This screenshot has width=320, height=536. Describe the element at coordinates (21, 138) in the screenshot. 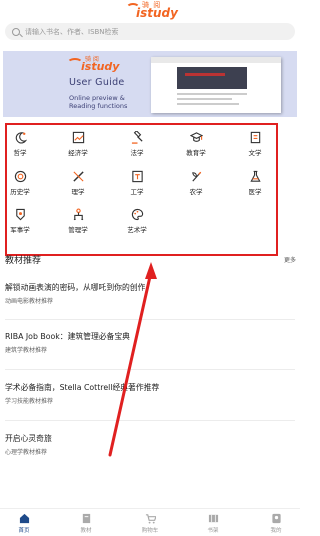

I see `moon-icon` at that location.